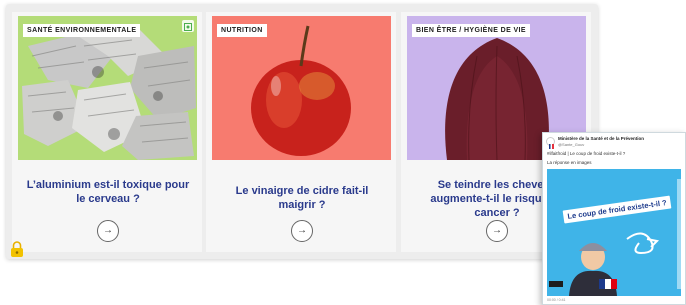 The height and width of the screenshot is (305, 686). Describe the element at coordinates (17, 249) in the screenshot. I see `lock-icon` at that location.